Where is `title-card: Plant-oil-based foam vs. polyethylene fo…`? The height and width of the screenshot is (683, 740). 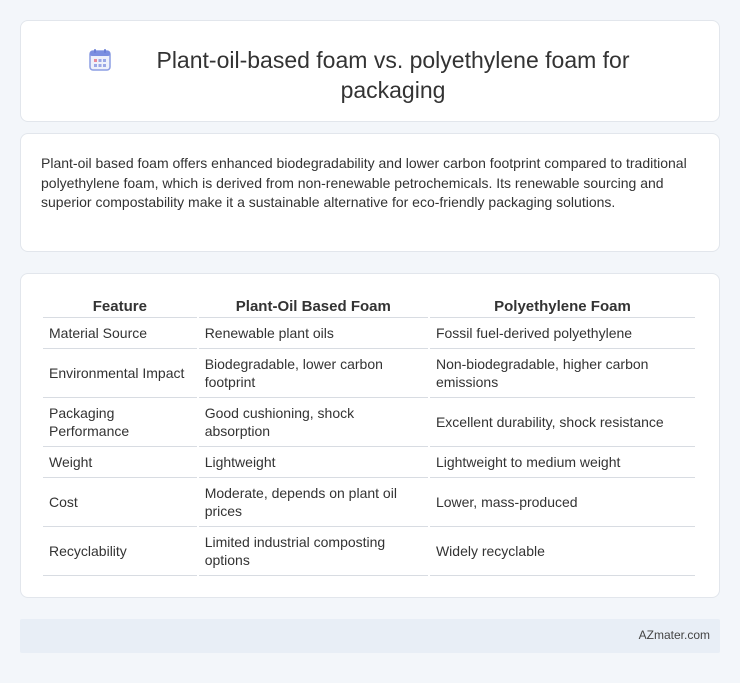
title-card: Plant-oil-based foam vs. polyethylene fo… is located at coordinates (370, 71).